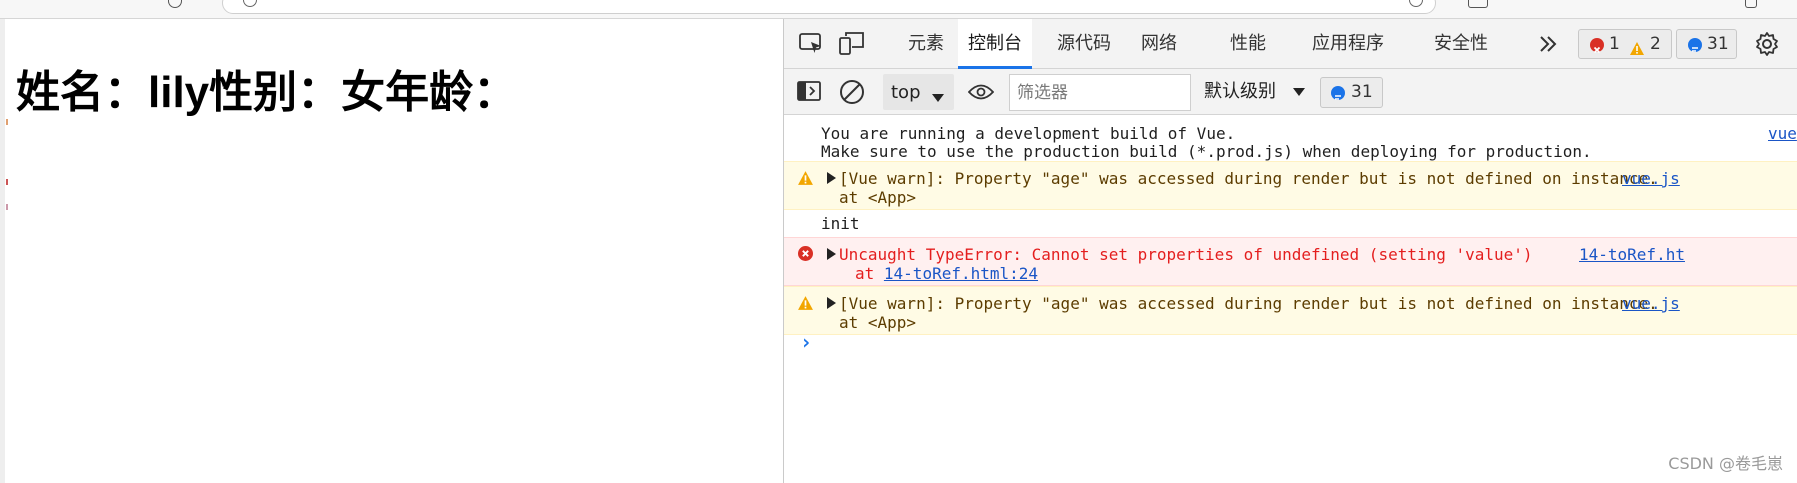 Image resolution: width=1797 pixels, height=483 pixels. I want to click on watermark: CSDN @卷毛崽, so click(1725, 463).